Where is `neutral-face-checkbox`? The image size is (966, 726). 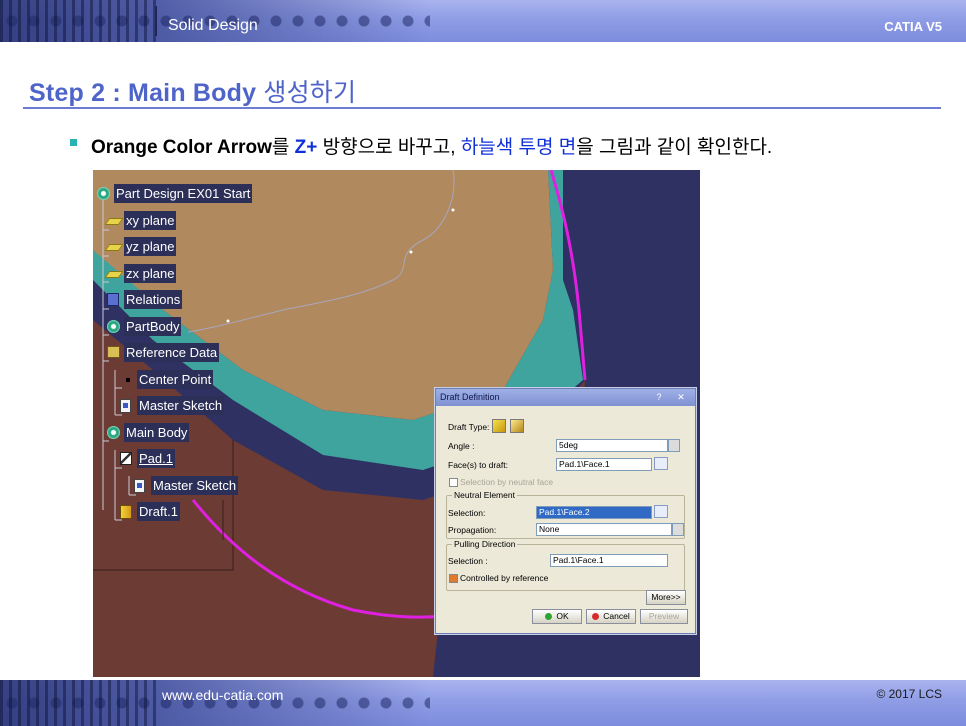
neutral-face-checkbox is located at coordinates (453, 482).